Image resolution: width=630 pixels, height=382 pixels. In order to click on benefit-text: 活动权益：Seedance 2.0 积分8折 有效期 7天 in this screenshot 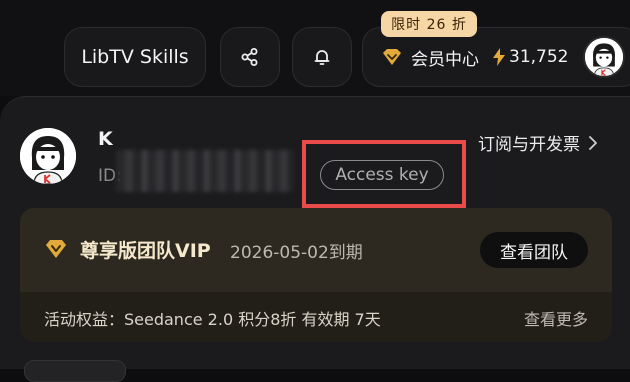, I will do `click(212, 319)`.